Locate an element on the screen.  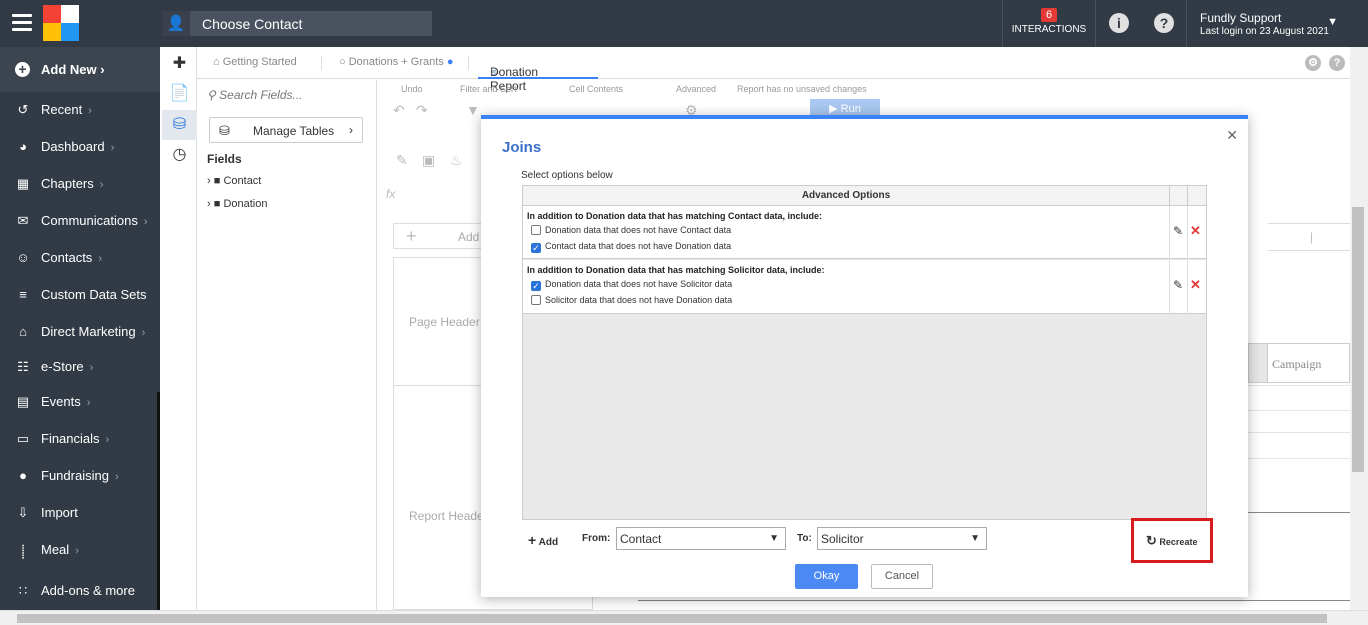
sidebar-item-chapters: ▦ Chapters › is located at coordinates (80, 183).